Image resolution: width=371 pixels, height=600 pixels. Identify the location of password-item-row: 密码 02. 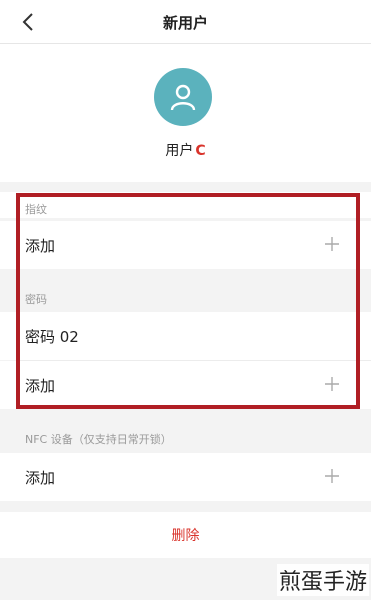
(185, 336).